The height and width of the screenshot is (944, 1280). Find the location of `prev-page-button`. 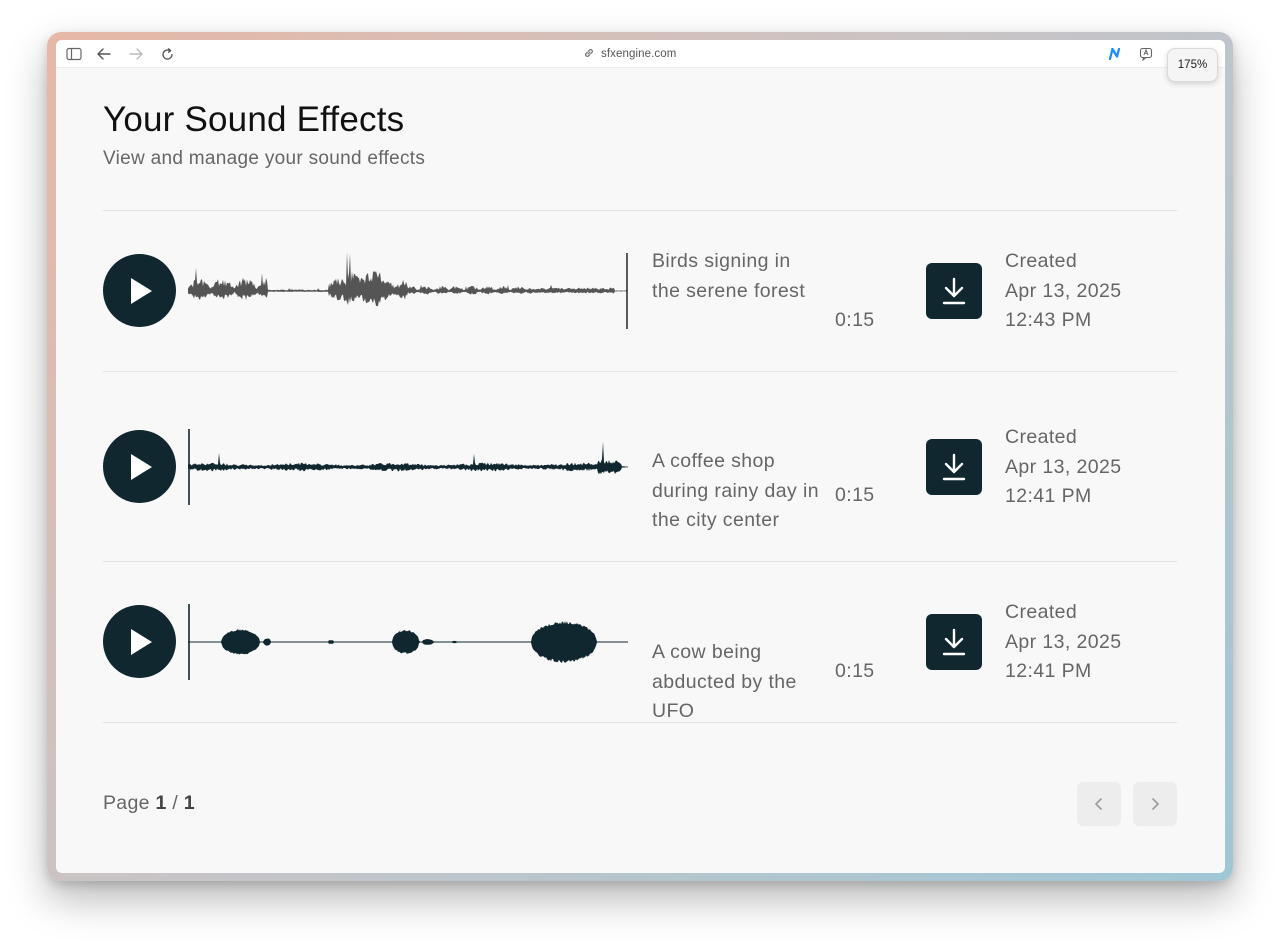

prev-page-button is located at coordinates (1099, 804).